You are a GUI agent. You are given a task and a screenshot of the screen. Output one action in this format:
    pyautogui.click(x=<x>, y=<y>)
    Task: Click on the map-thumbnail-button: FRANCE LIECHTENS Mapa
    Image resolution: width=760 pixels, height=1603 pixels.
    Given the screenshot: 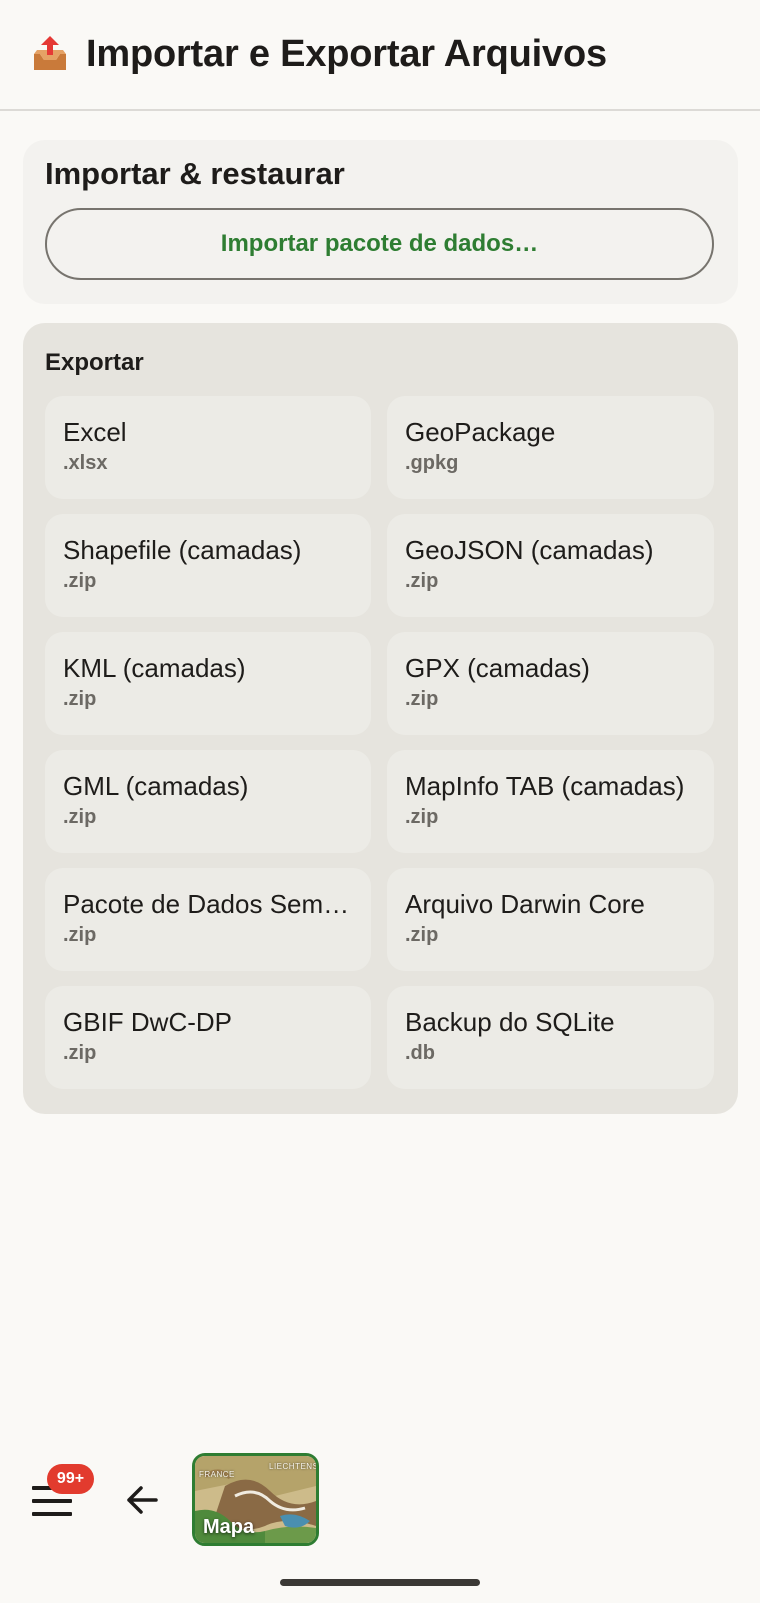 What is the action you would take?
    pyautogui.click(x=255, y=1499)
    